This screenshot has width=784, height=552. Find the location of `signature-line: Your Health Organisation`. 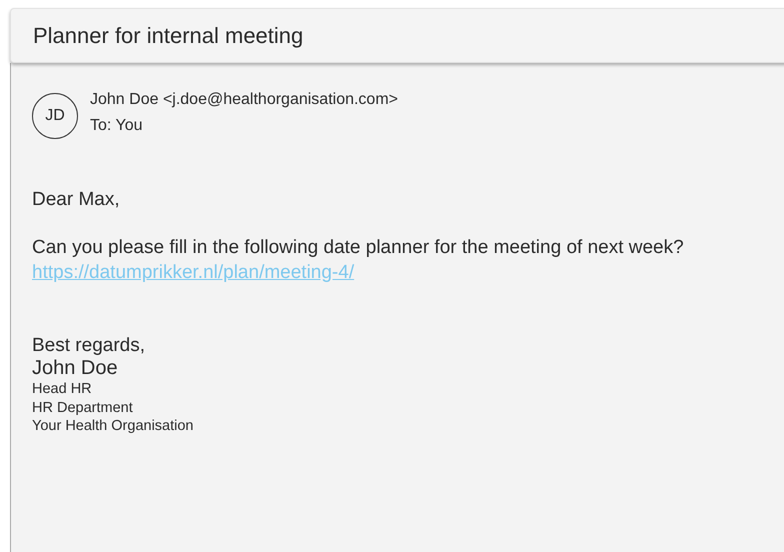

signature-line: Your Health Organisation is located at coordinates (113, 426).